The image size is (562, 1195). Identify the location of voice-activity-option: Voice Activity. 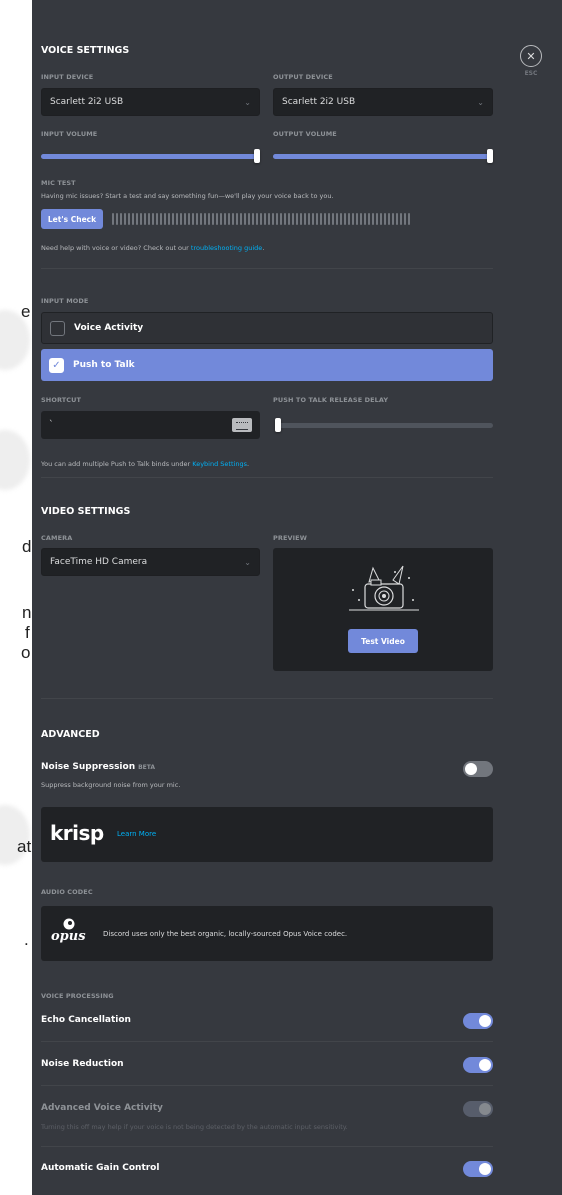
(267, 328).